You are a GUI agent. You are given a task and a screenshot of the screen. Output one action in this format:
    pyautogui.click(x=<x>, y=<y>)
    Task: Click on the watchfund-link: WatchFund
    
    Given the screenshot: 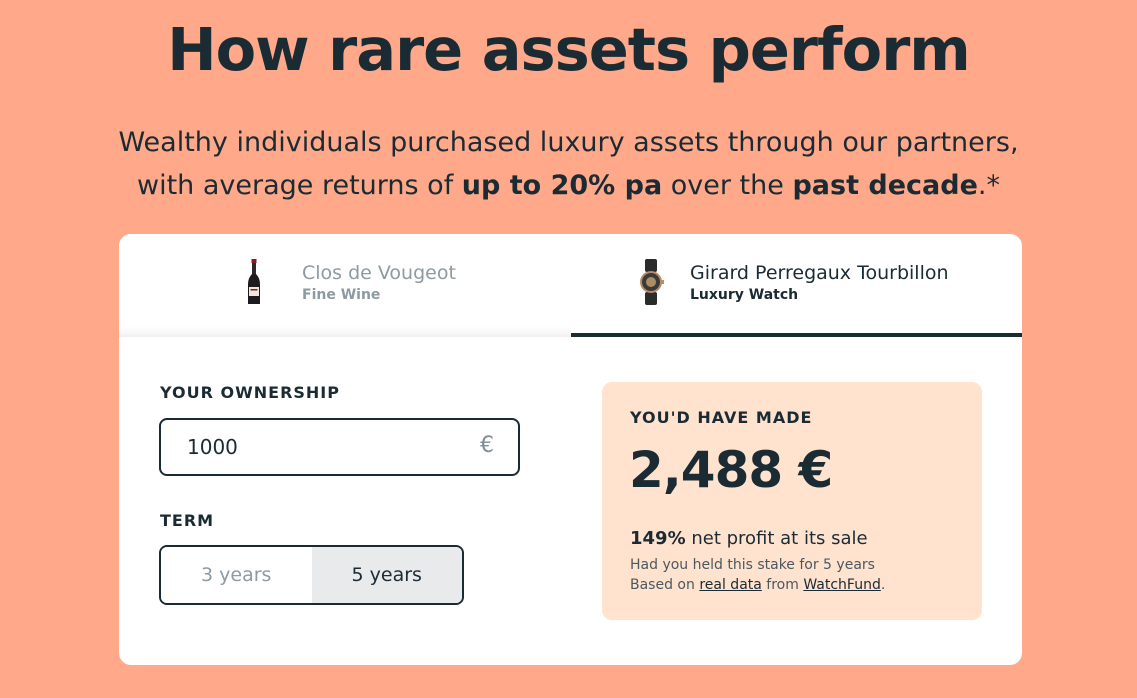 What is the action you would take?
    pyautogui.click(x=842, y=585)
    